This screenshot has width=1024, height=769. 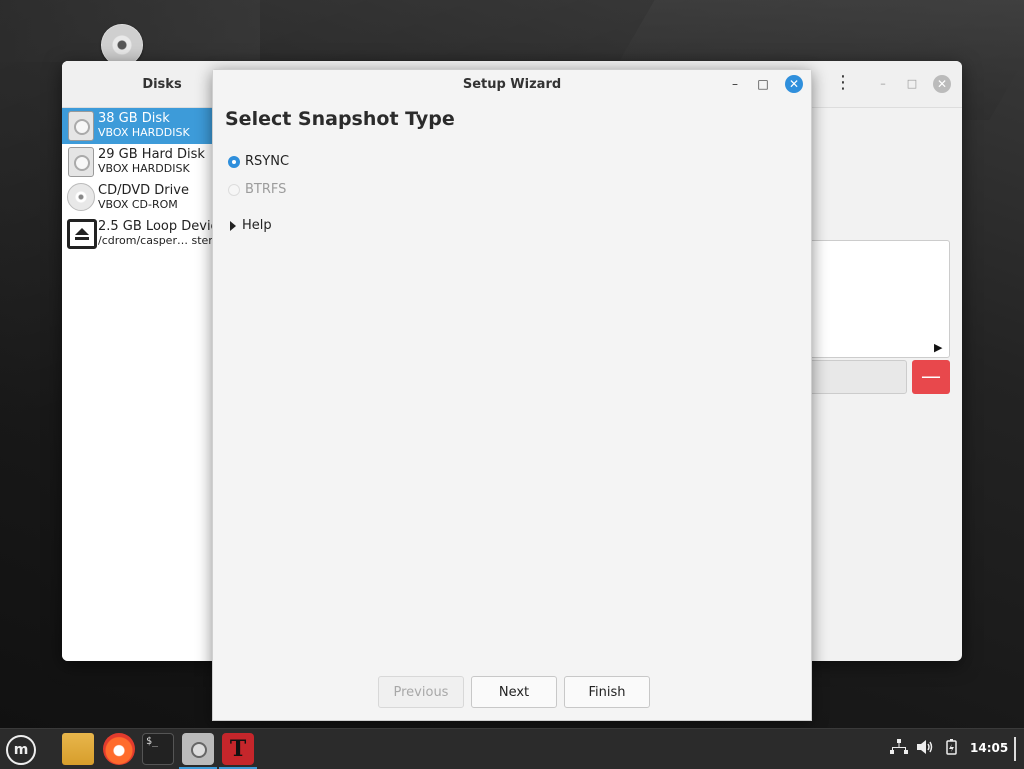 I want to click on files-icon, so click(x=78, y=749).